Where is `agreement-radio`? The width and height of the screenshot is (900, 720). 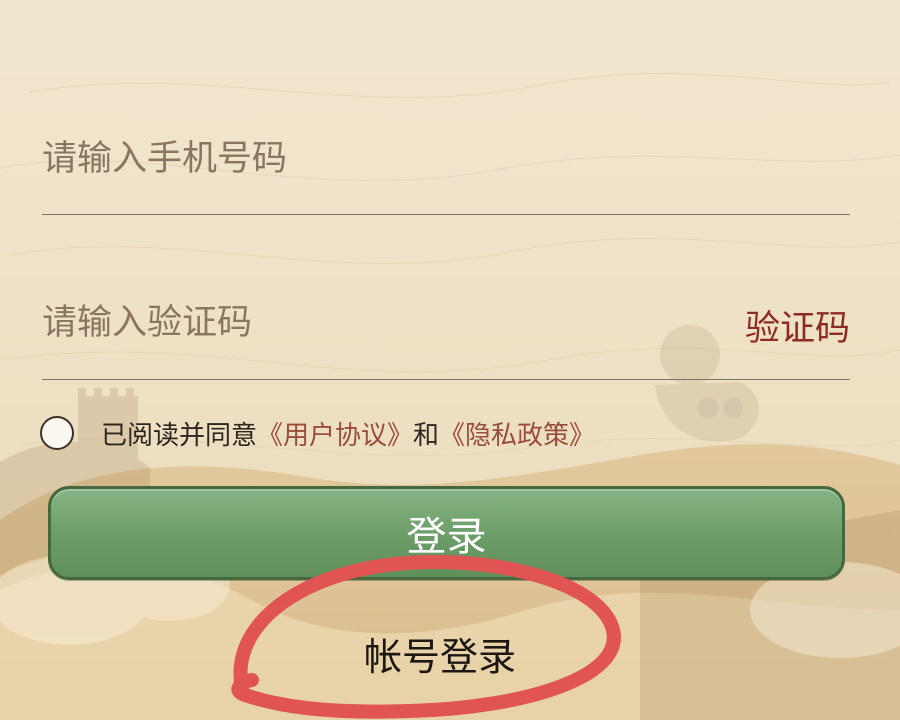
agreement-radio is located at coordinates (57, 433).